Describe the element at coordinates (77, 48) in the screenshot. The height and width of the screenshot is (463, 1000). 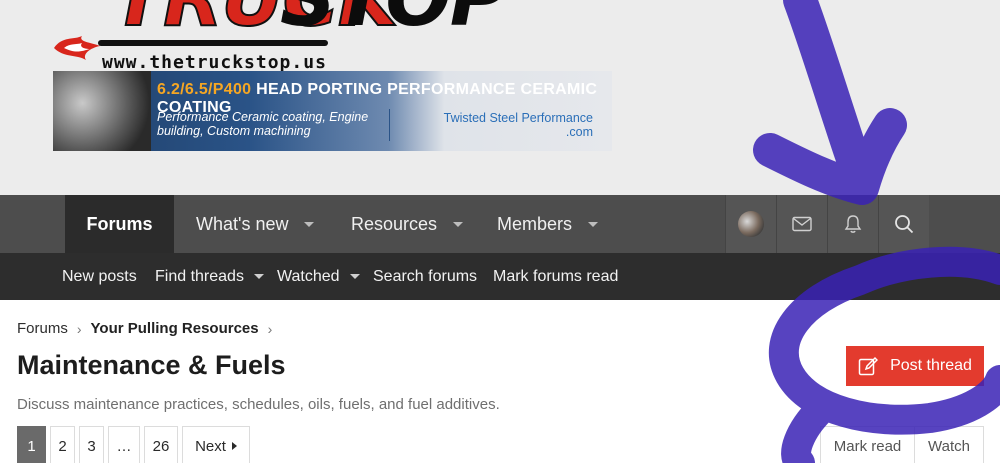
I see `flame-icon` at that location.